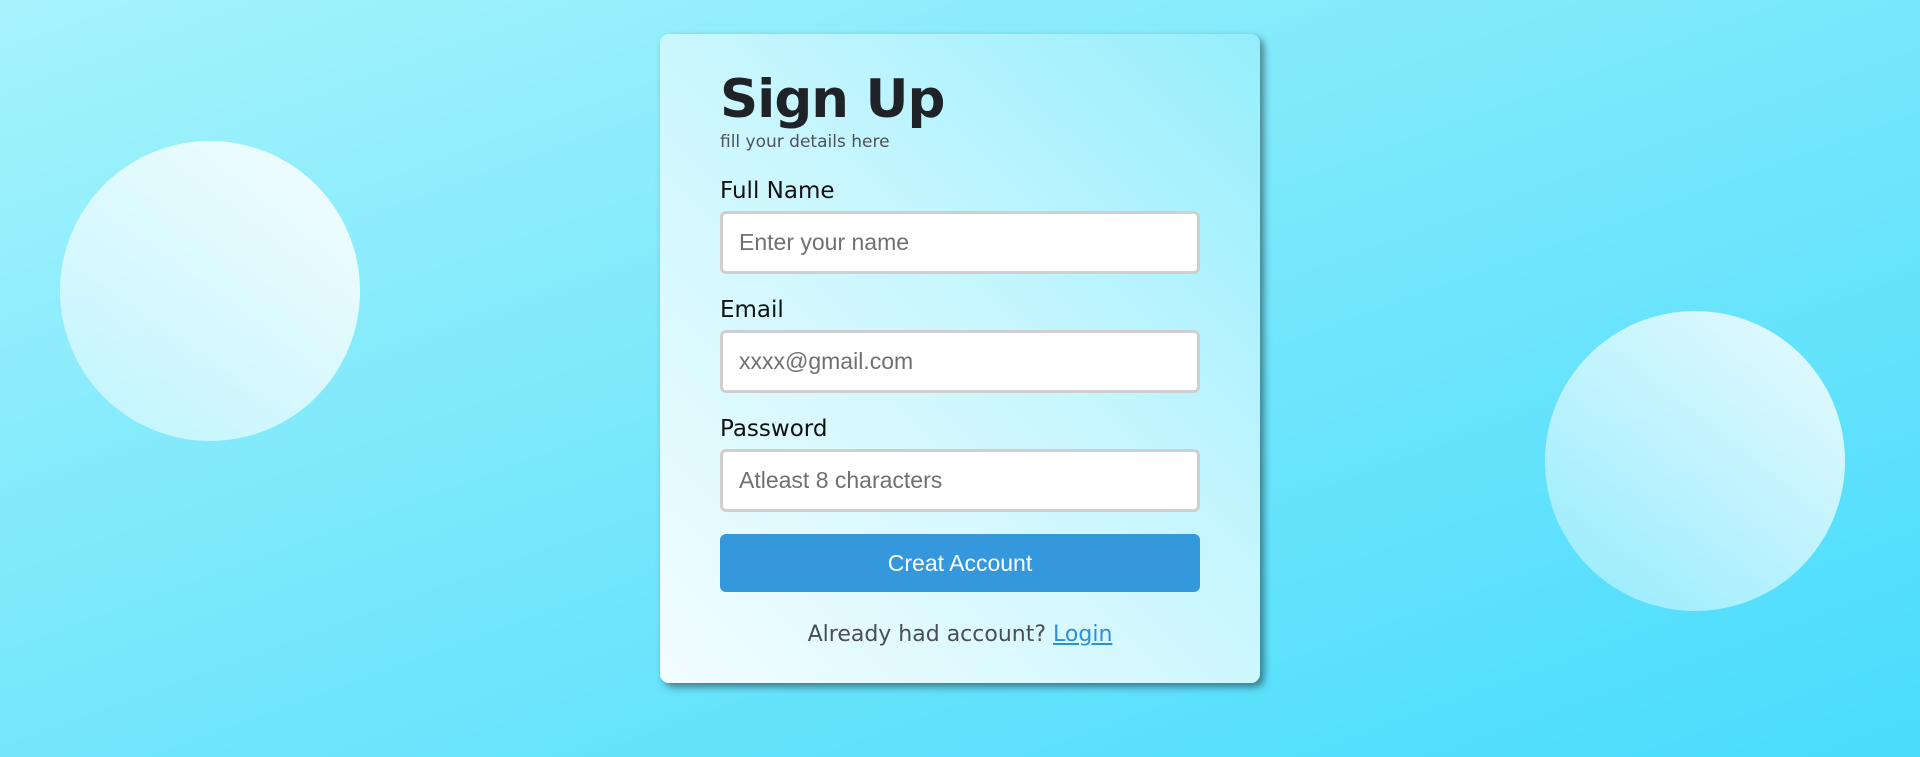 The width and height of the screenshot is (1920, 757). Describe the element at coordinates (960, 480) in the screenshot. I see `password-input` at that location.